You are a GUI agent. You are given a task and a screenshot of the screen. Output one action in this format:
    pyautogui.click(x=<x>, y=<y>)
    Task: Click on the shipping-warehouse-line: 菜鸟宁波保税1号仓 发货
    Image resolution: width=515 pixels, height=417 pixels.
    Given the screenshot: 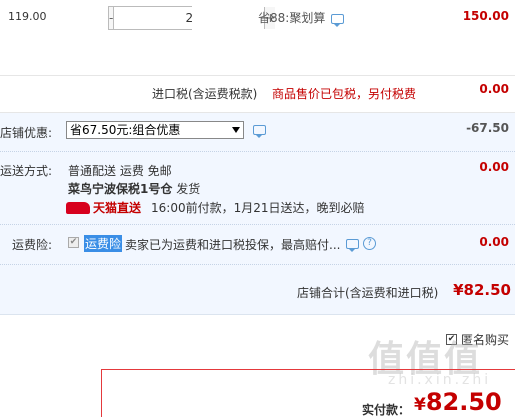 What is the action you would take?
    pyautogui.click(x=134, y=188)
    